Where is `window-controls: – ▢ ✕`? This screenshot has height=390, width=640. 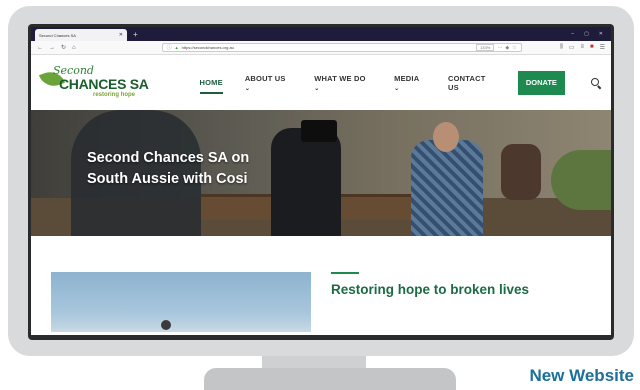
window-controls: – ▢ ✕ is located at coordinates (589, 34).